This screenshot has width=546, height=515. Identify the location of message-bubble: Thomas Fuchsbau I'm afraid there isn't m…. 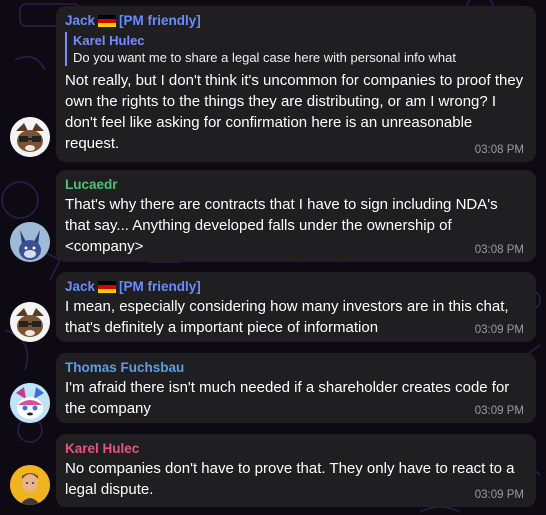
(296, 388).